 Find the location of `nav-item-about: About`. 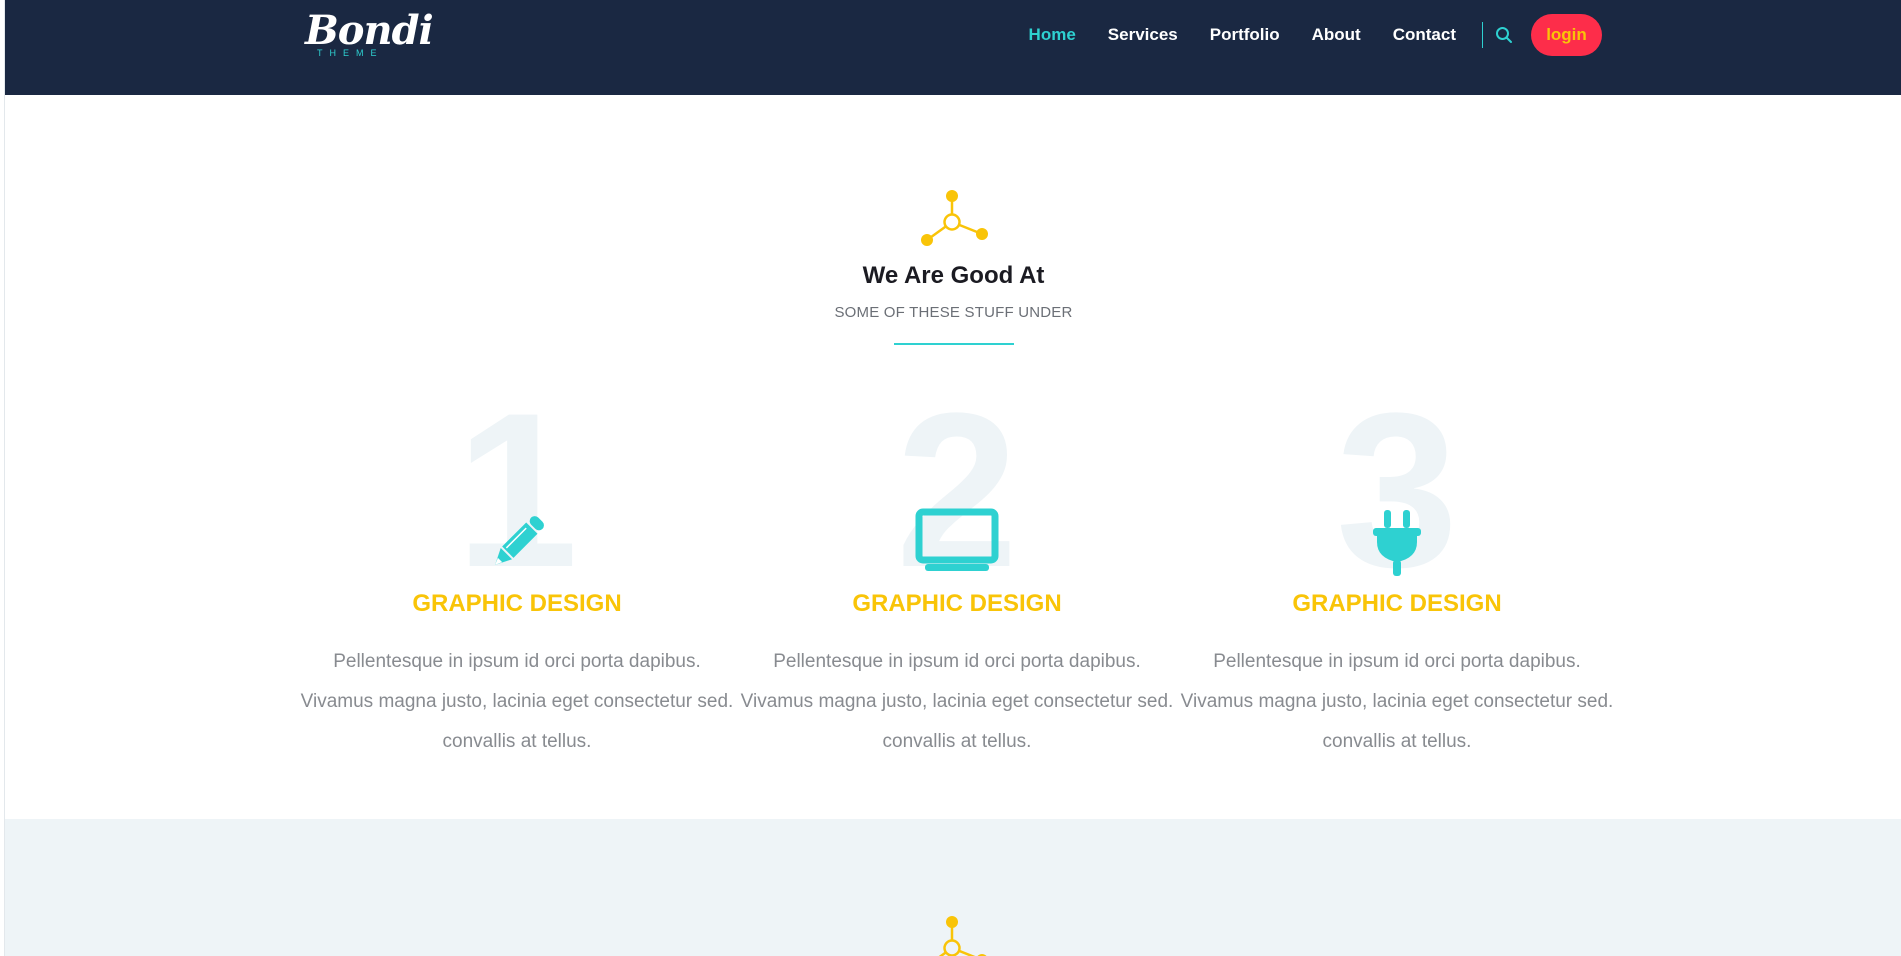

nav-item-about: About is located at coordinates (1336, 35).